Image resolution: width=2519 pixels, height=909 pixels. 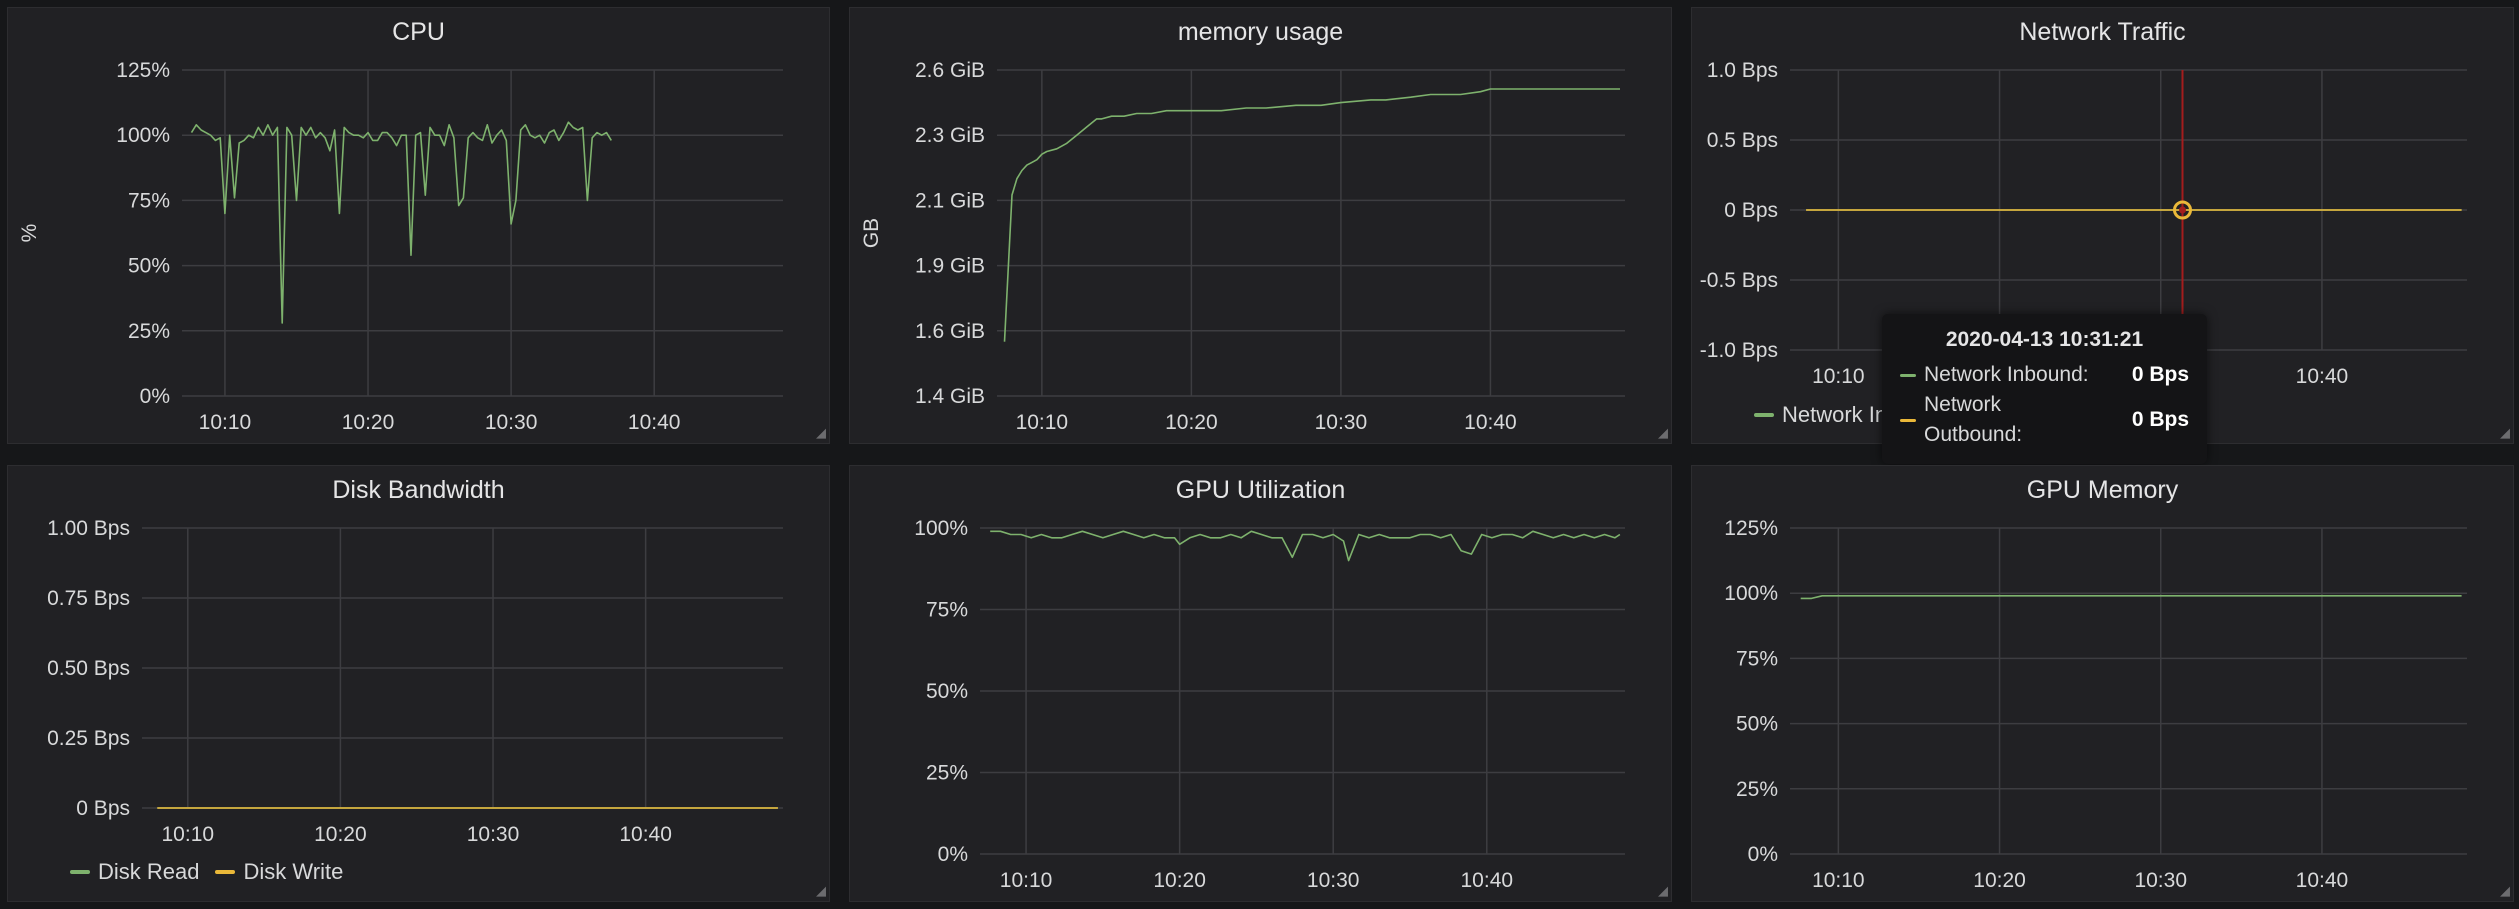 I want to click on network-legend: Network In, so click(x=1828, y=415).